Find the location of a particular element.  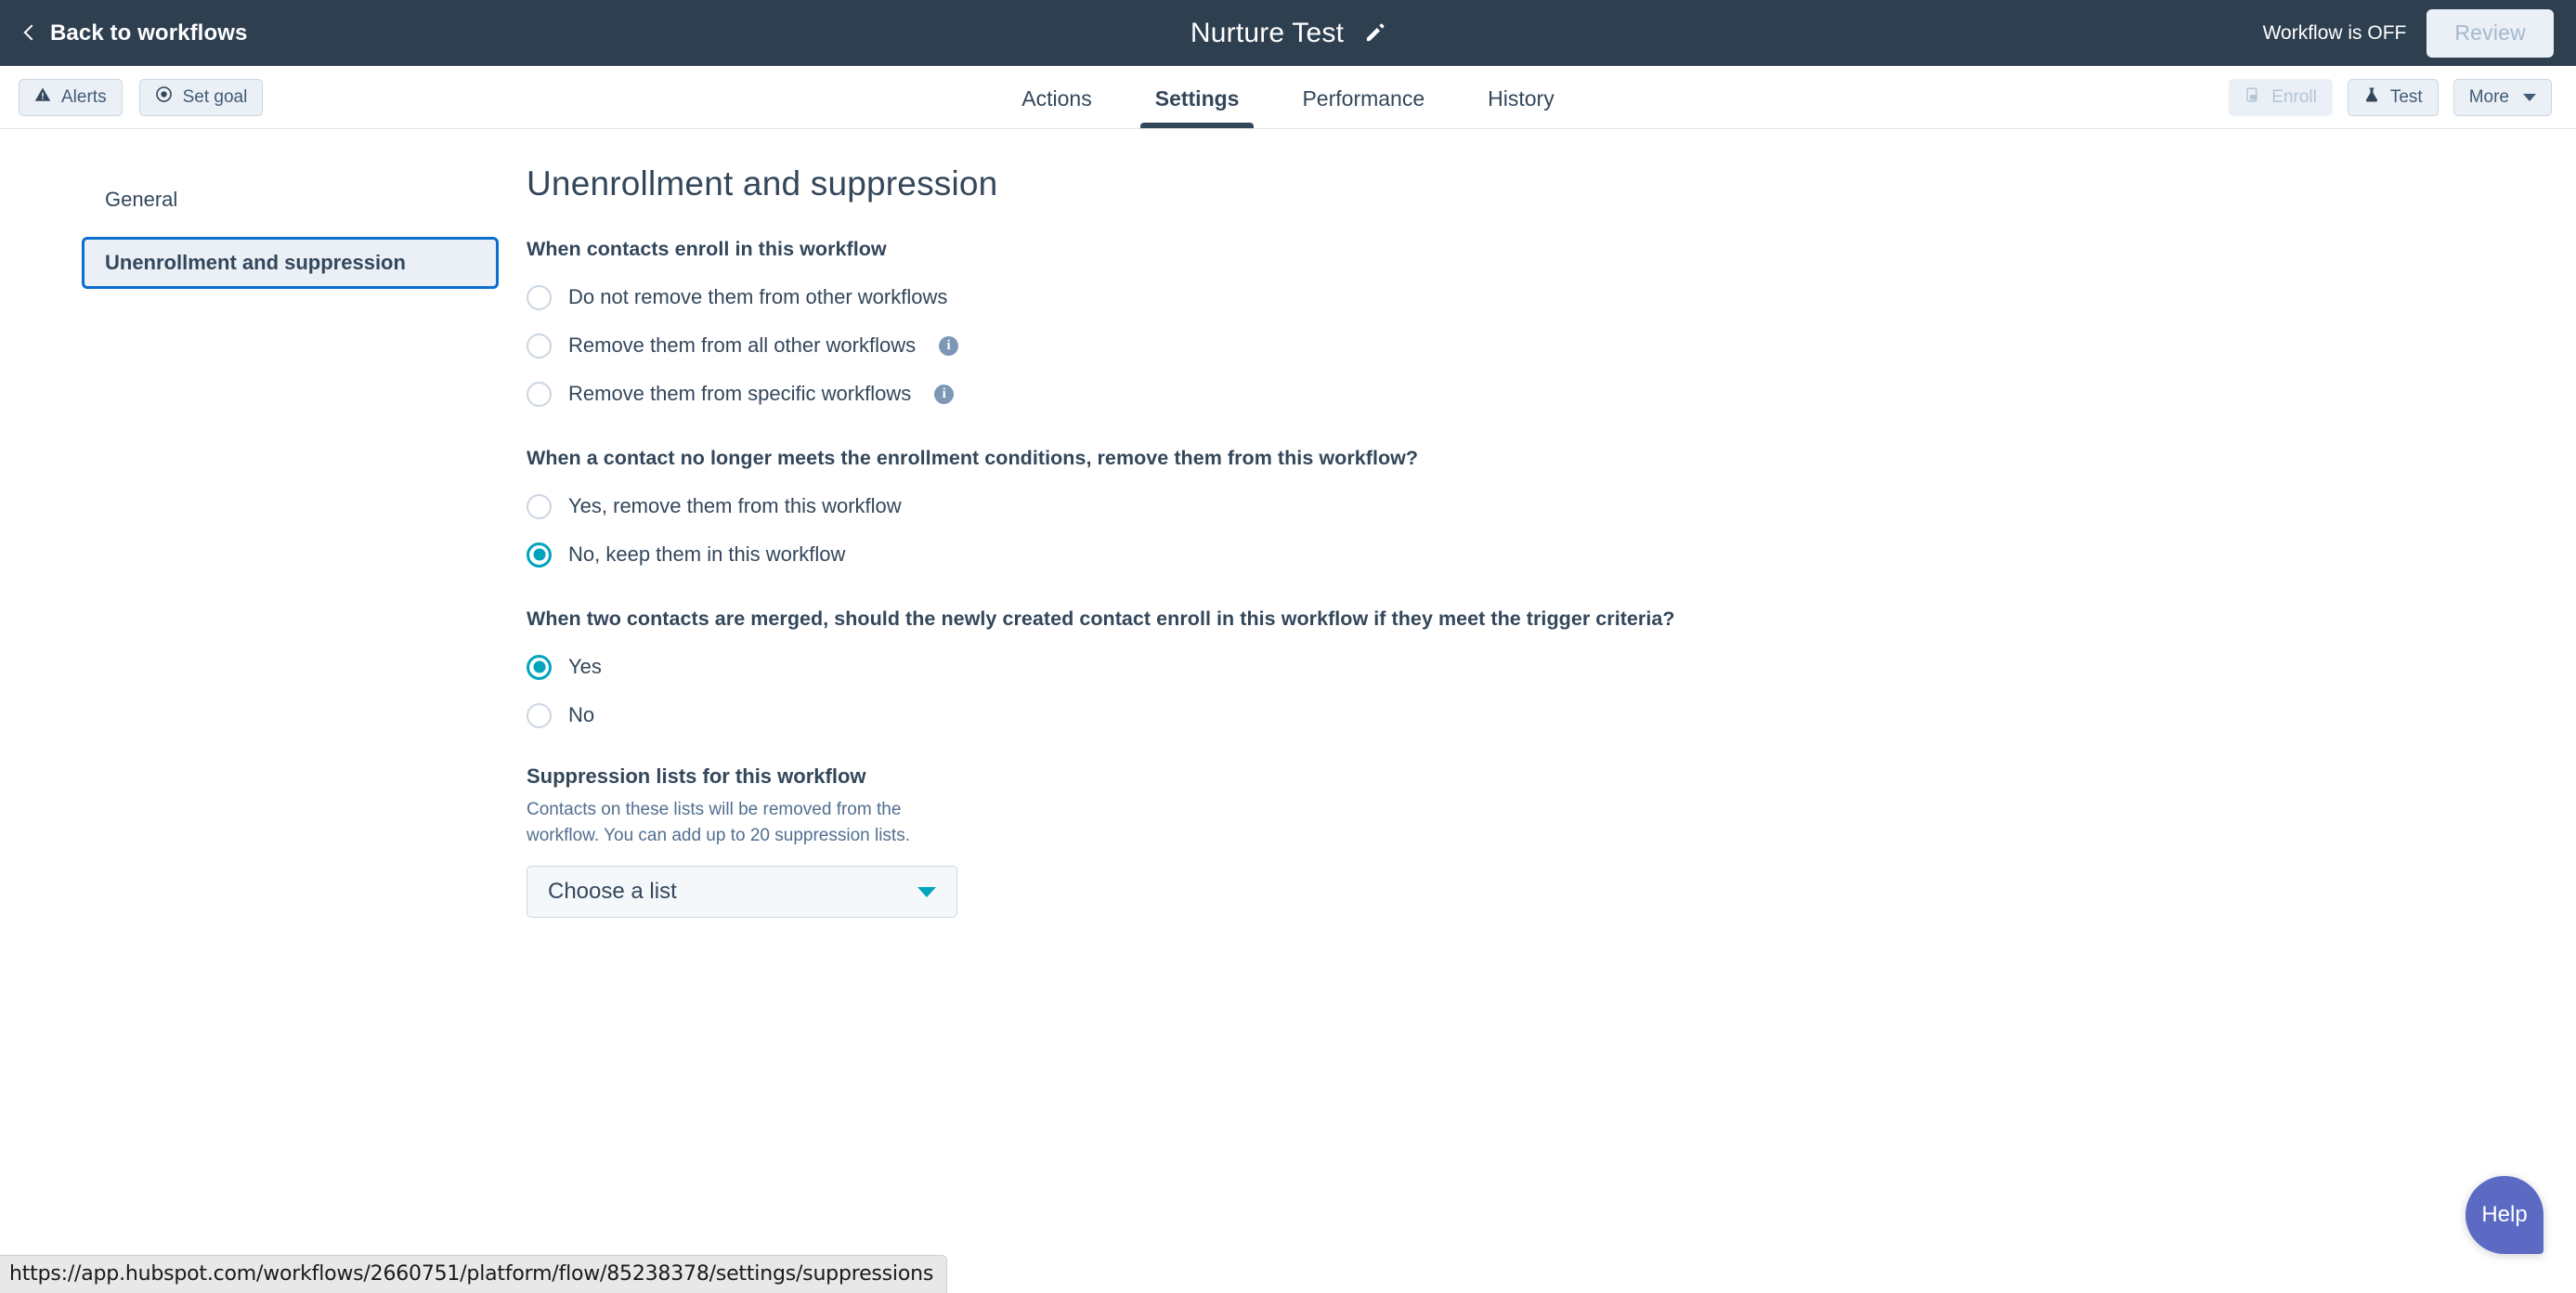

enroll-button: Enroll is located at coordinates (2281, 97).